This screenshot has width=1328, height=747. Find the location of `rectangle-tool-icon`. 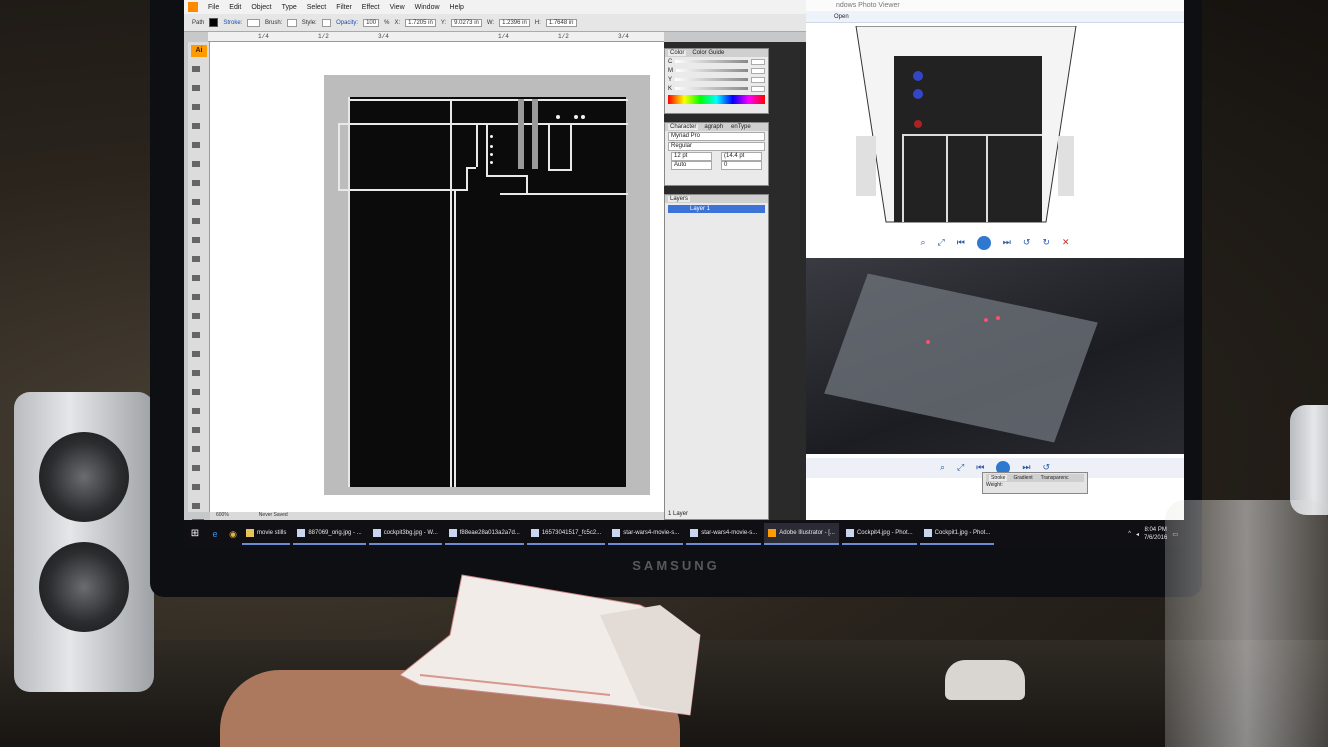

rectangle-tool-icon is located at coordinates (196, 202).